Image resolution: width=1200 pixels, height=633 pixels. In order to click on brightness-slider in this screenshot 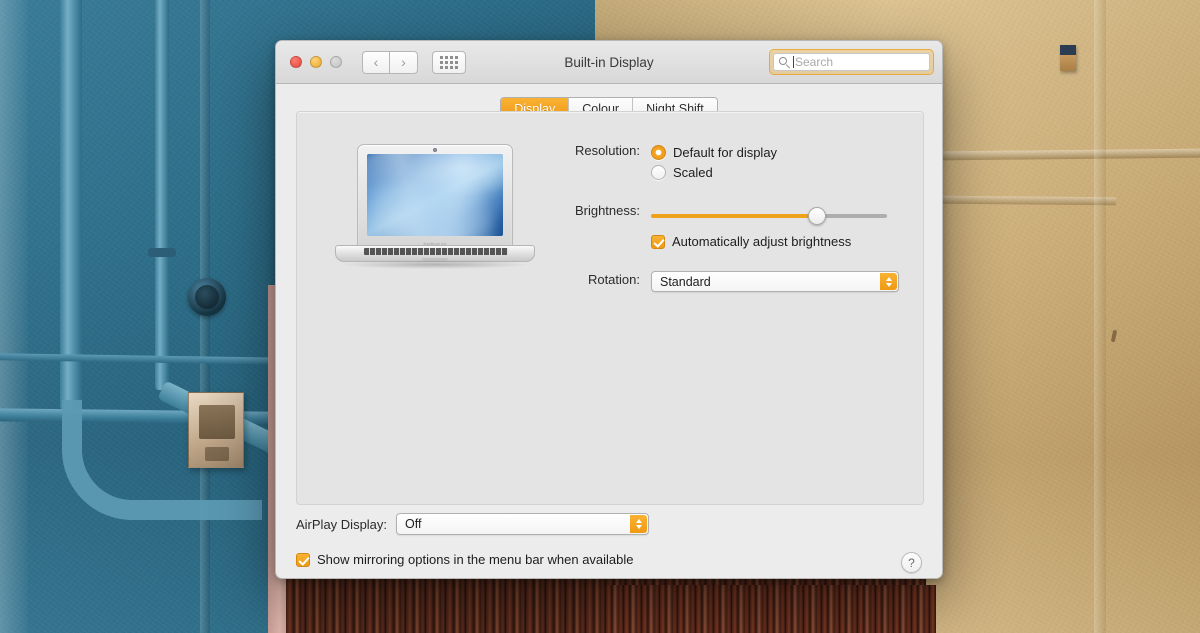, I will do `click(769, 216)`.